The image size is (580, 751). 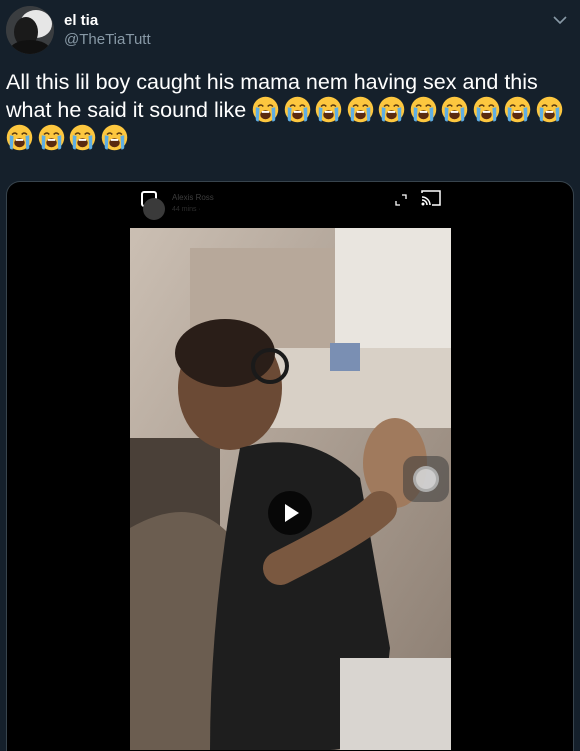 I want to click on inner-avatar, so click(x=154, y=209).